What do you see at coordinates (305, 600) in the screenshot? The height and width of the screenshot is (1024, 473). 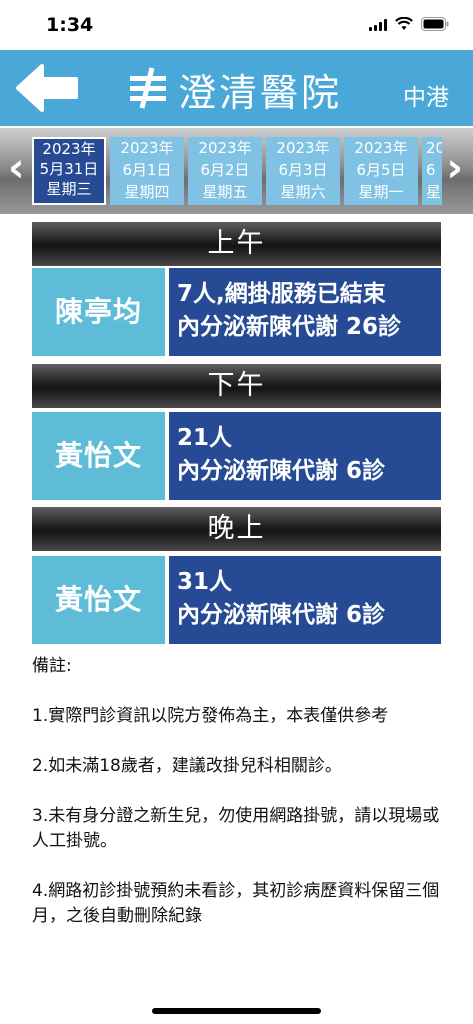 I see `evening-session-info: 31人 內分泌新陳代謝 6診` at bounding box center [305, 600].